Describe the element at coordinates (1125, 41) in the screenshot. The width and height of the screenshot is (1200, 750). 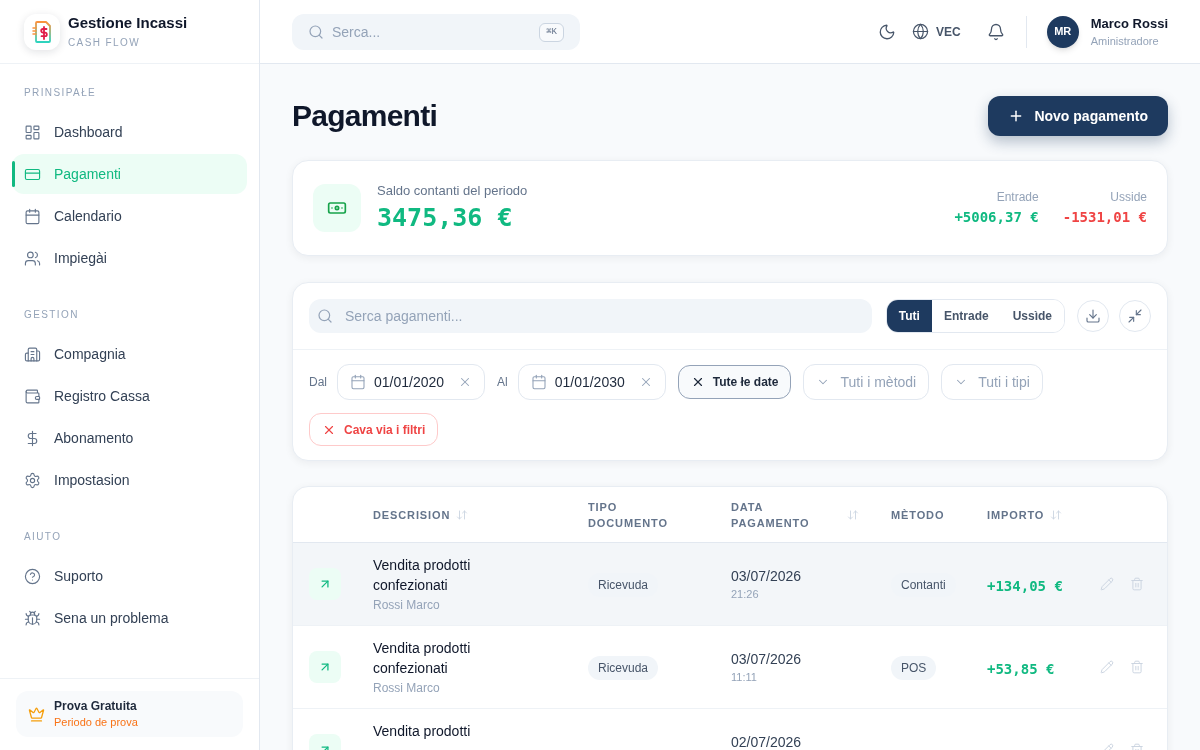
I see `user-role: Aministradore` at that location.